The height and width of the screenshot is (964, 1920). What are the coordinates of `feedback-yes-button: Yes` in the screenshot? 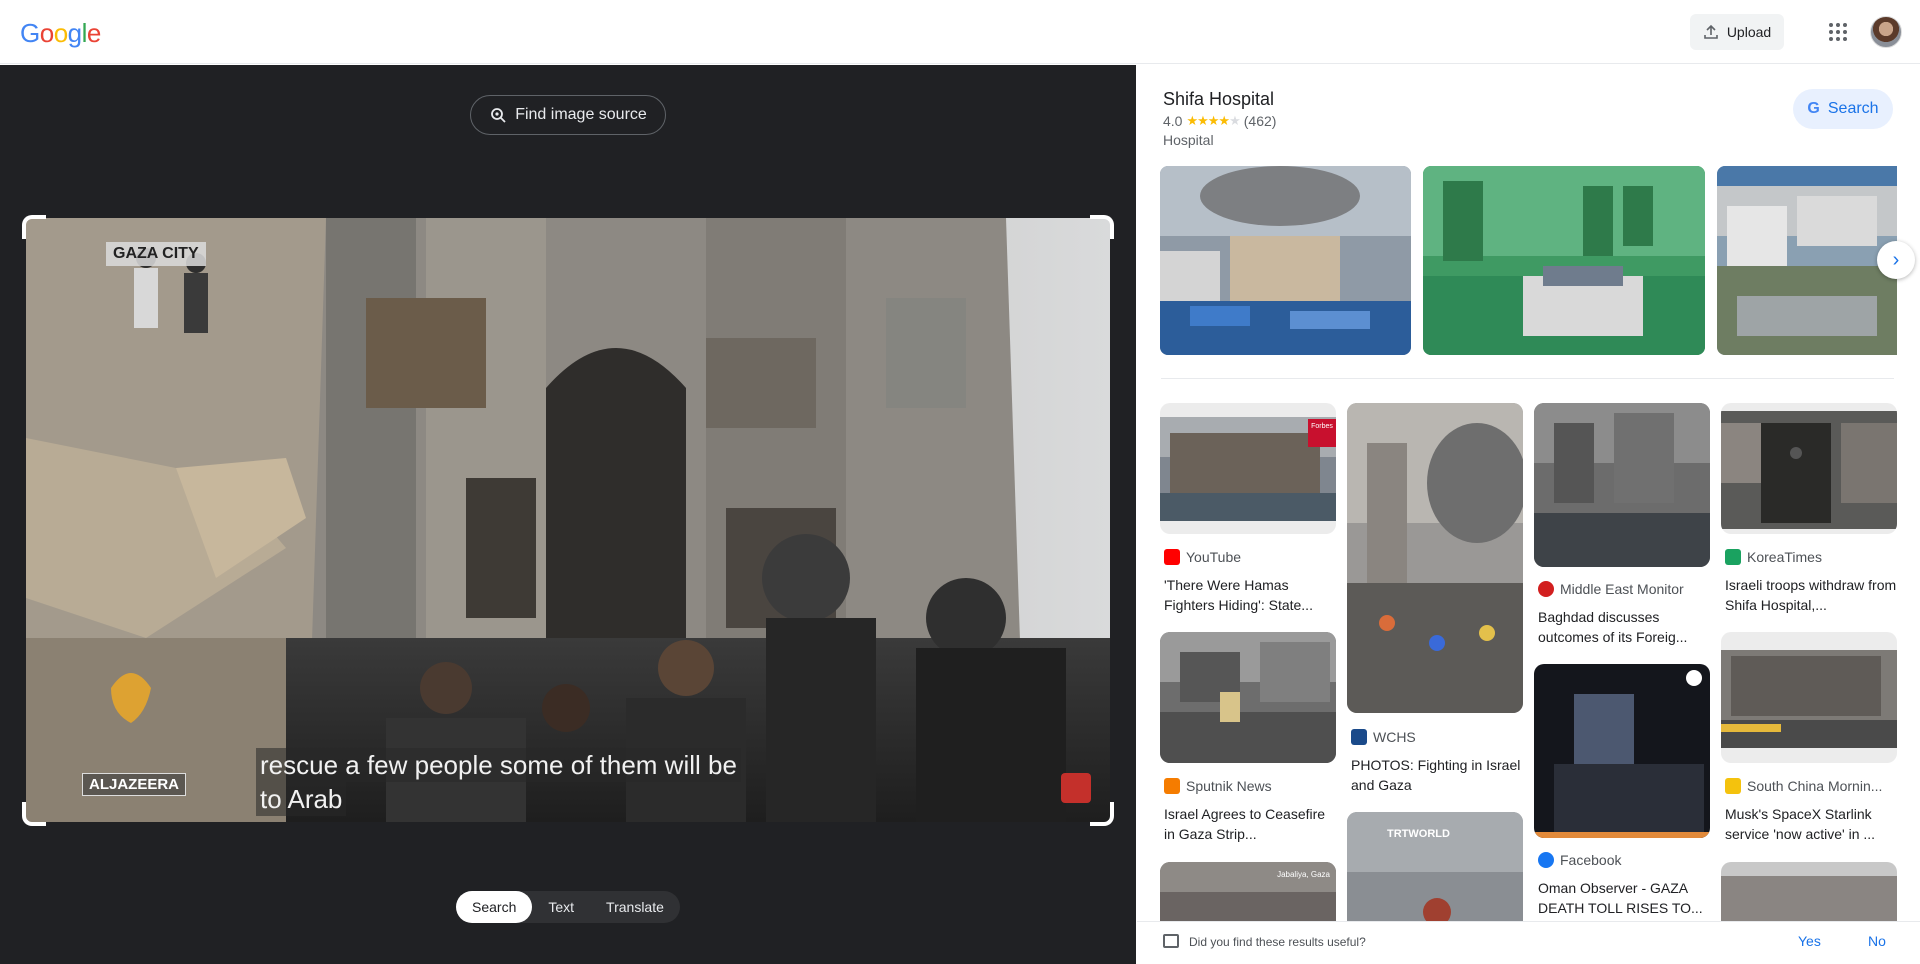 It's located at (1809, 941).